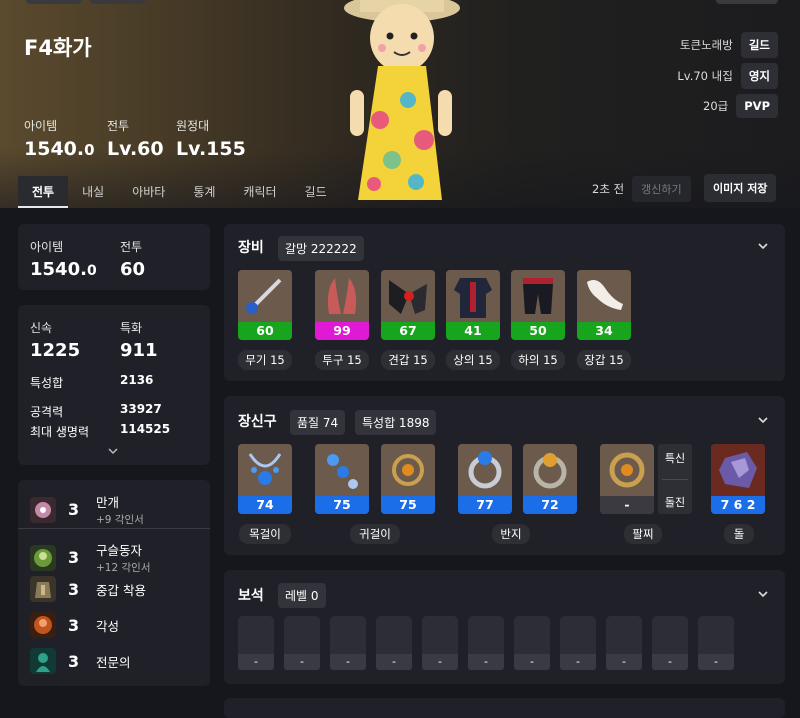 This screenshot has width=800, height=718. What do you see at coordinates (550, 479) in the screenshot?
I see `accessory-slot-ring-2: 72` at bounding box center [550, 479].